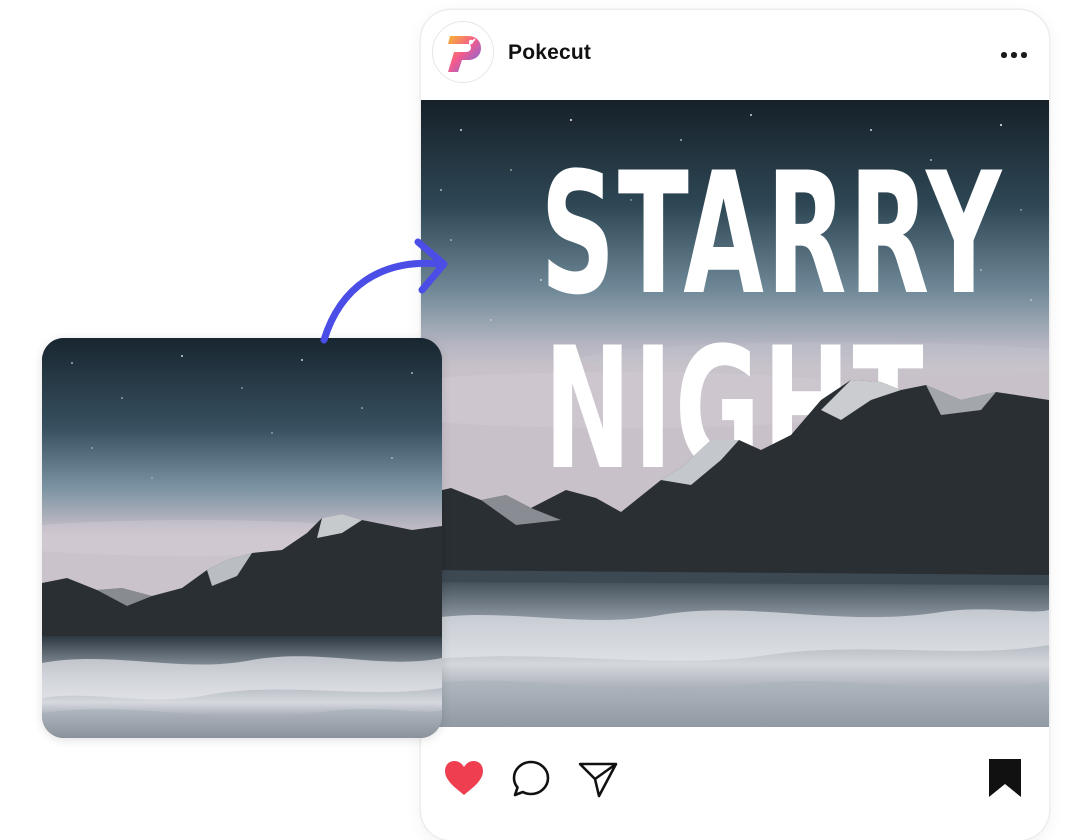 The height and width of the screenshot is (840, 1080). Describe the element at coordinates (464, 778) in the screenshot. I see `heart-icon` at that location.